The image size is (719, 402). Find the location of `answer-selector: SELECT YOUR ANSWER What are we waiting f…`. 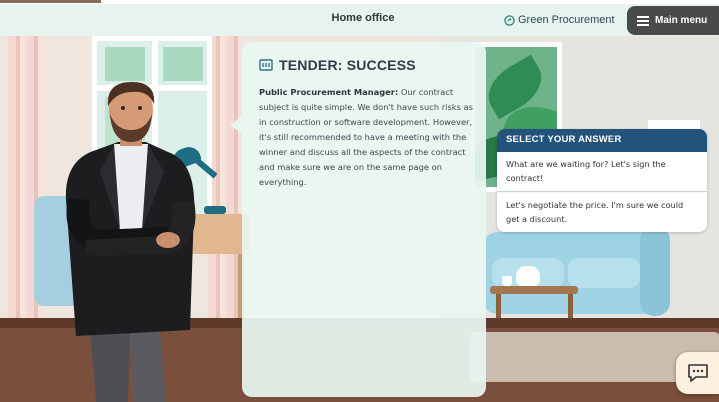

answer-selector: SELECT YOUR ANSWER What are we waiting f… is located at coordinates (602, 180).